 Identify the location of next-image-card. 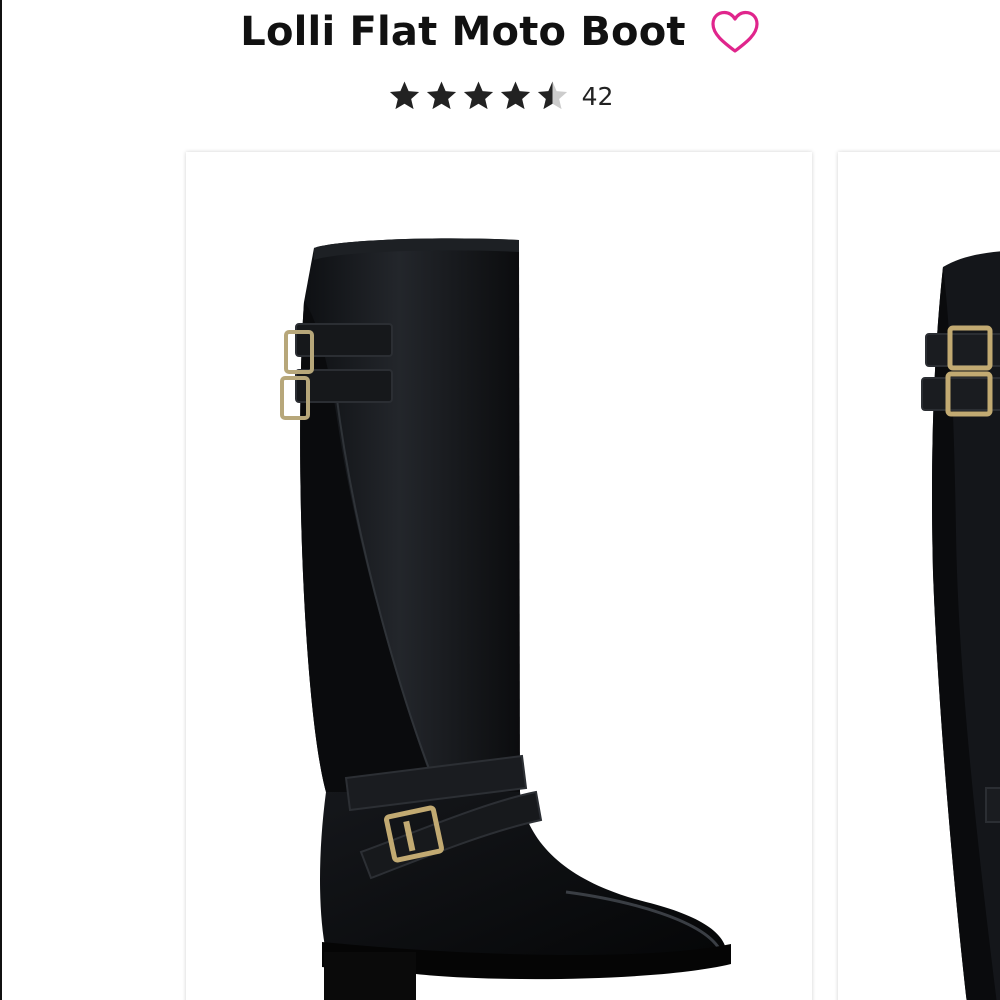
(919, 576).